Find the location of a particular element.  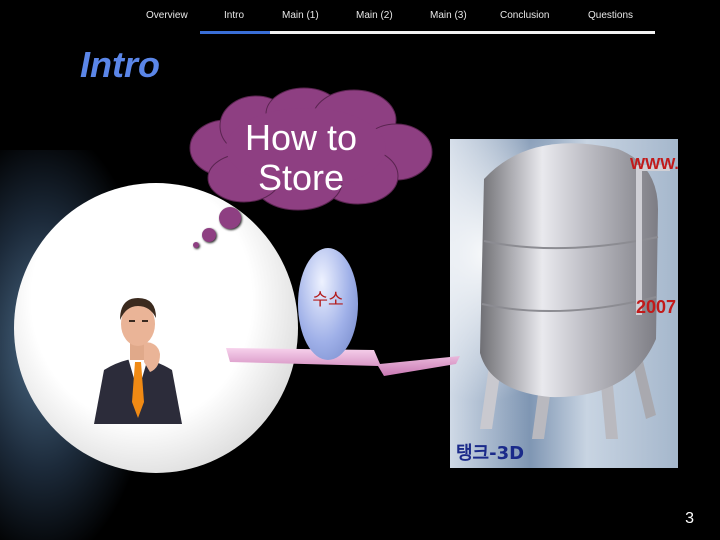

hydrogen-label: 수소 is located at coordinates (328, 300).